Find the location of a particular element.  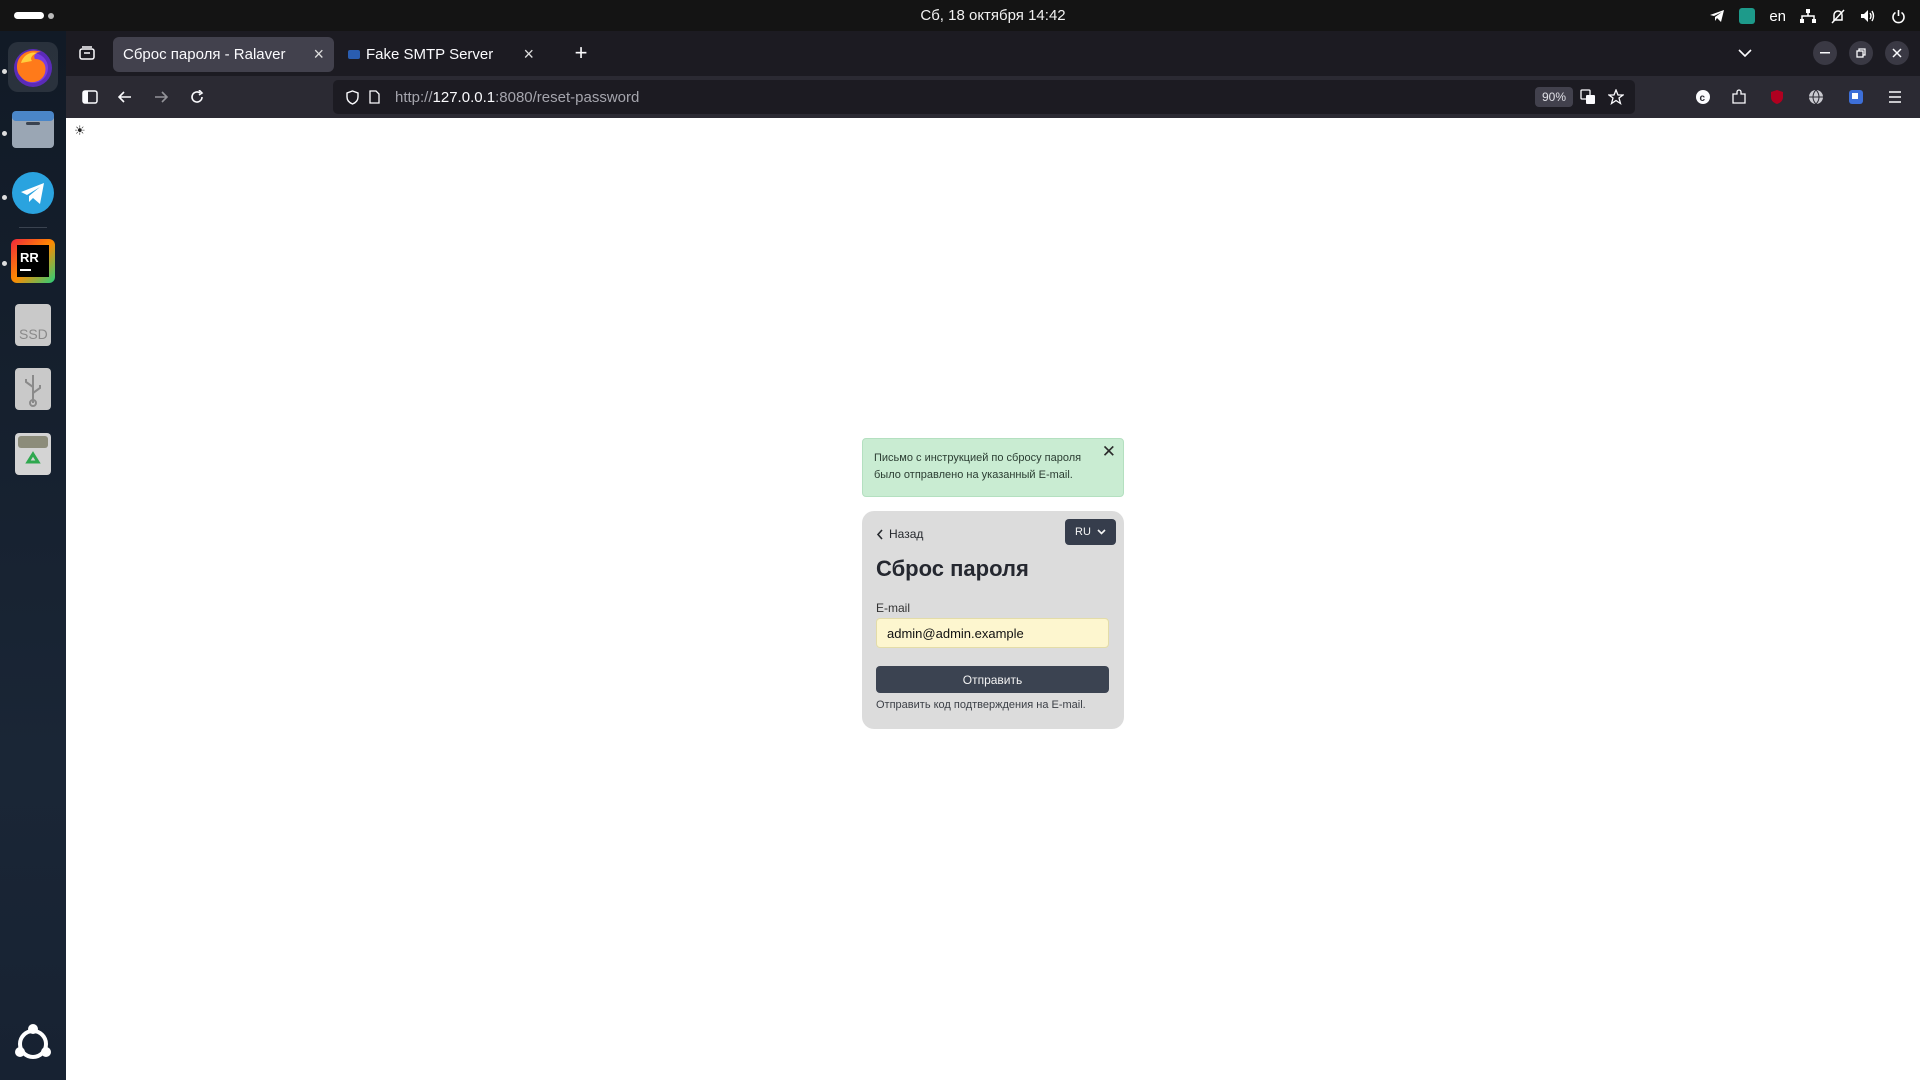

network-icon is located at coordinates (1808, 16).